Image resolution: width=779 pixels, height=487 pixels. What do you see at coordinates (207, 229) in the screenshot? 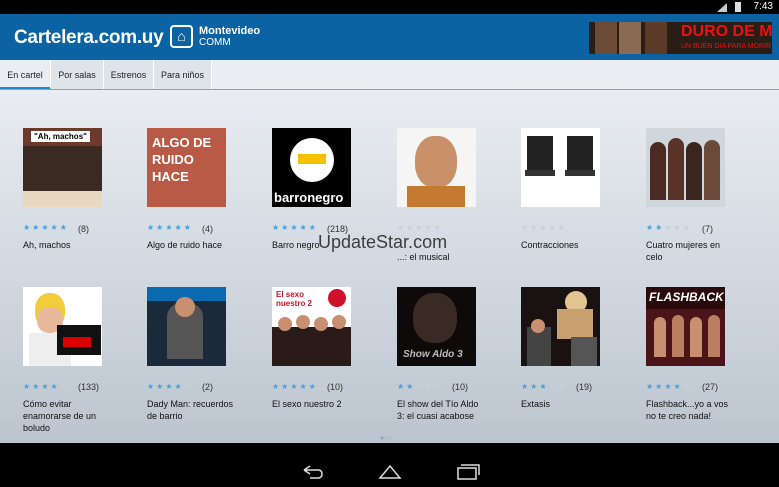
I see `vote-count: (4)` at bounding box center [207, 229].